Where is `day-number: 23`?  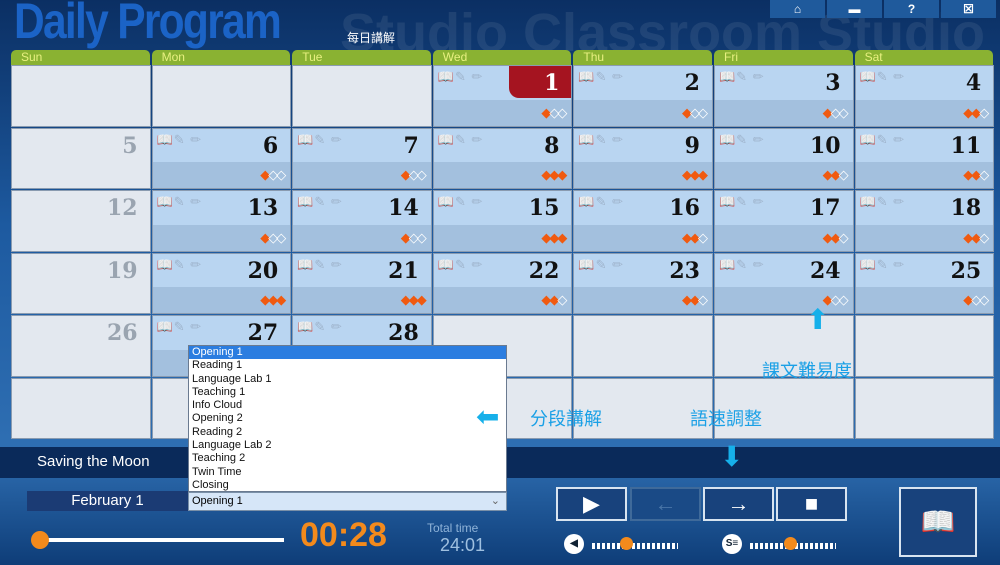
day-number: 23 is located at coordinates (684, 270).